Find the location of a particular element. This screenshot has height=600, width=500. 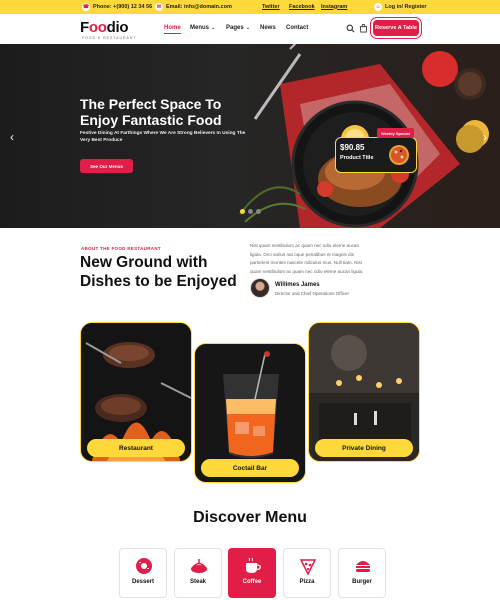

menu-tile-burger: Burger is located at coordinates (362, 573).